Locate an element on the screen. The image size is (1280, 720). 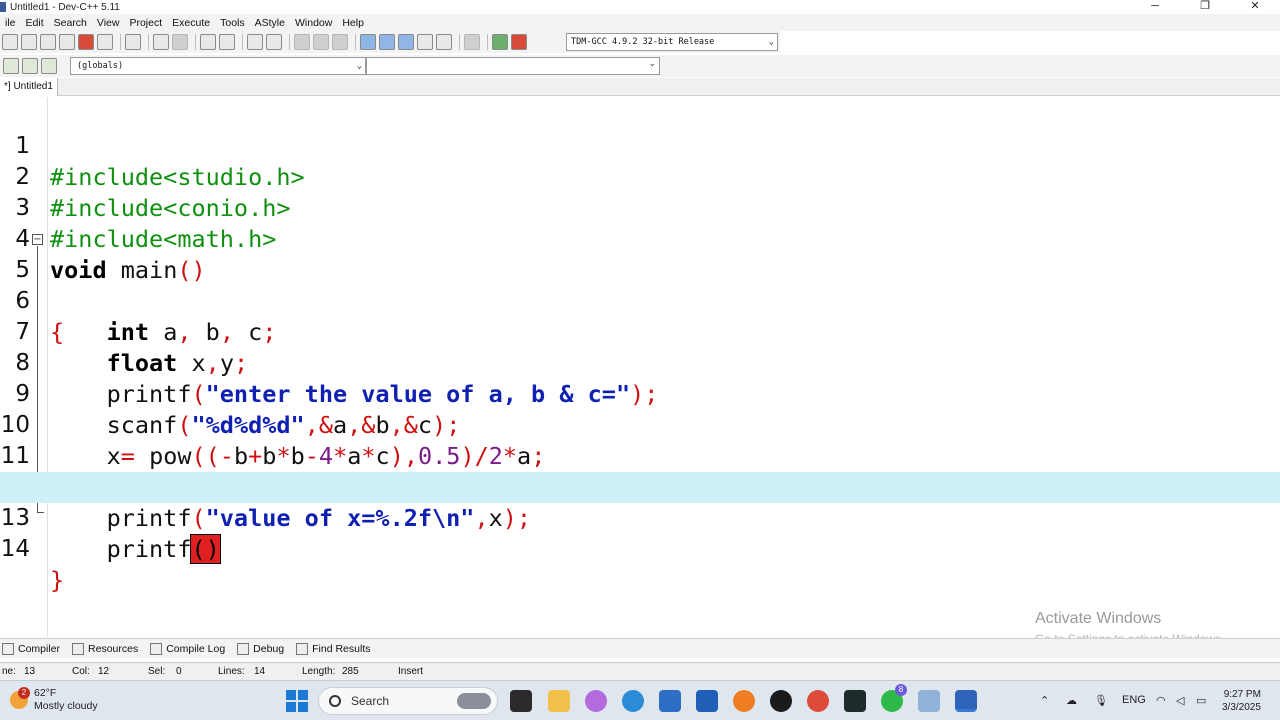
restore-button: ❐ is located at coordinates (1205, 7).